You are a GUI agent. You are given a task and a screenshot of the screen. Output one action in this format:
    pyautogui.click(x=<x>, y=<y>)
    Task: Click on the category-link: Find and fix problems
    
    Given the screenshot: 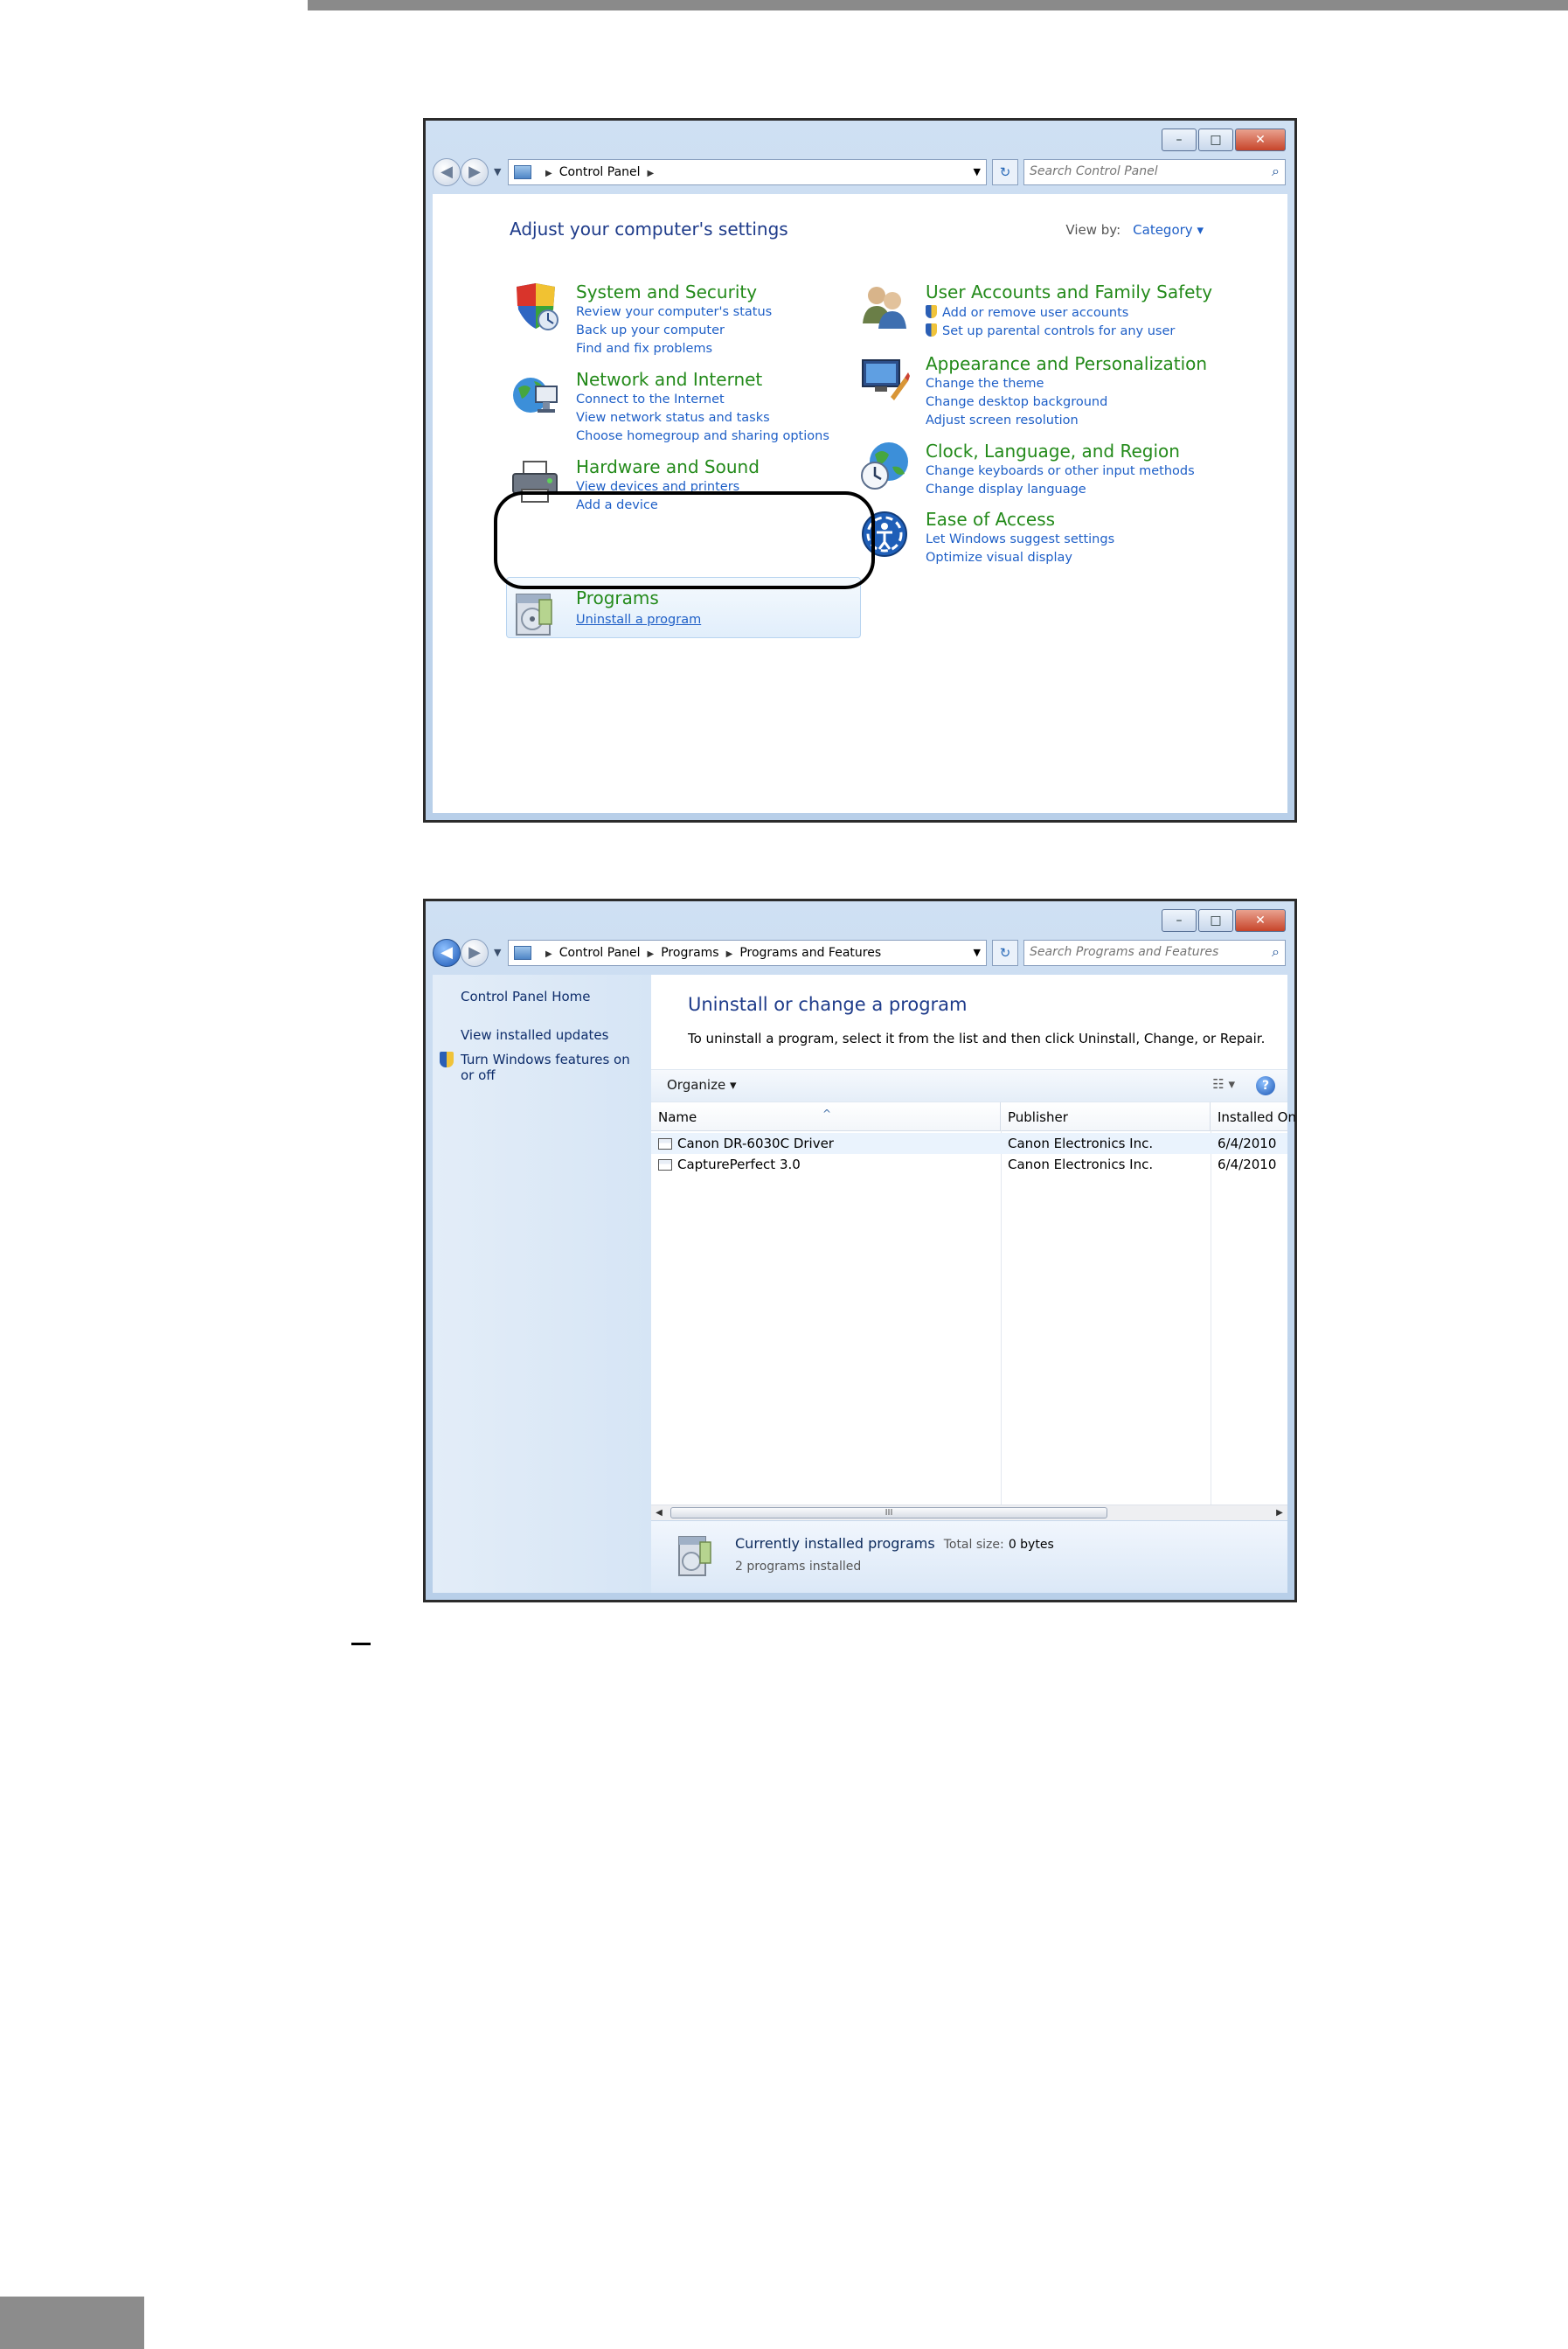 What is the action you would take?
    pyautogui.click(x=644, y=349)
    